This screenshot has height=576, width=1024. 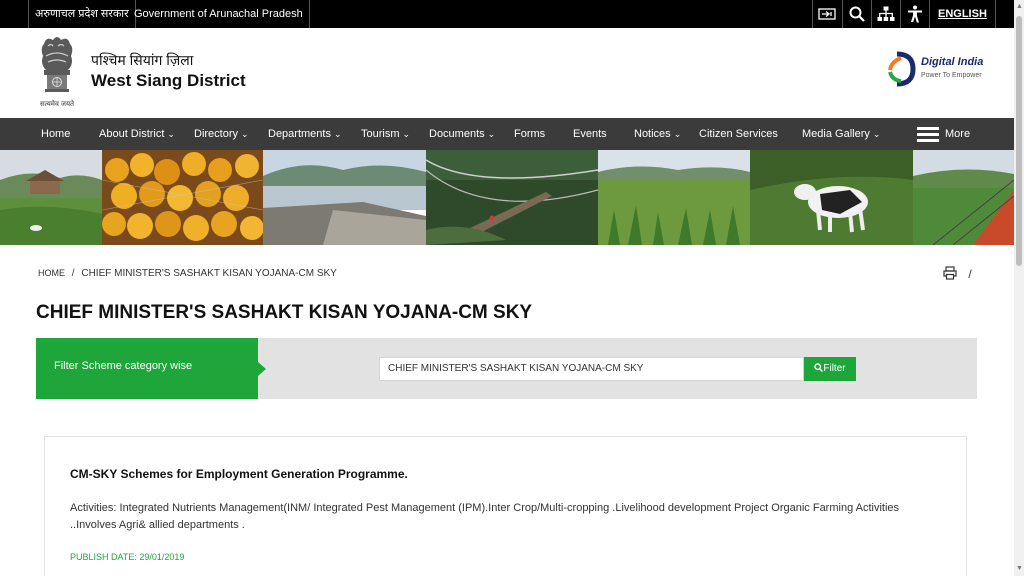 What do you see at coordinates (132, 134) in the screenshot?
I see `nav-about-district-label: About District` at bounding box center [132, 134].